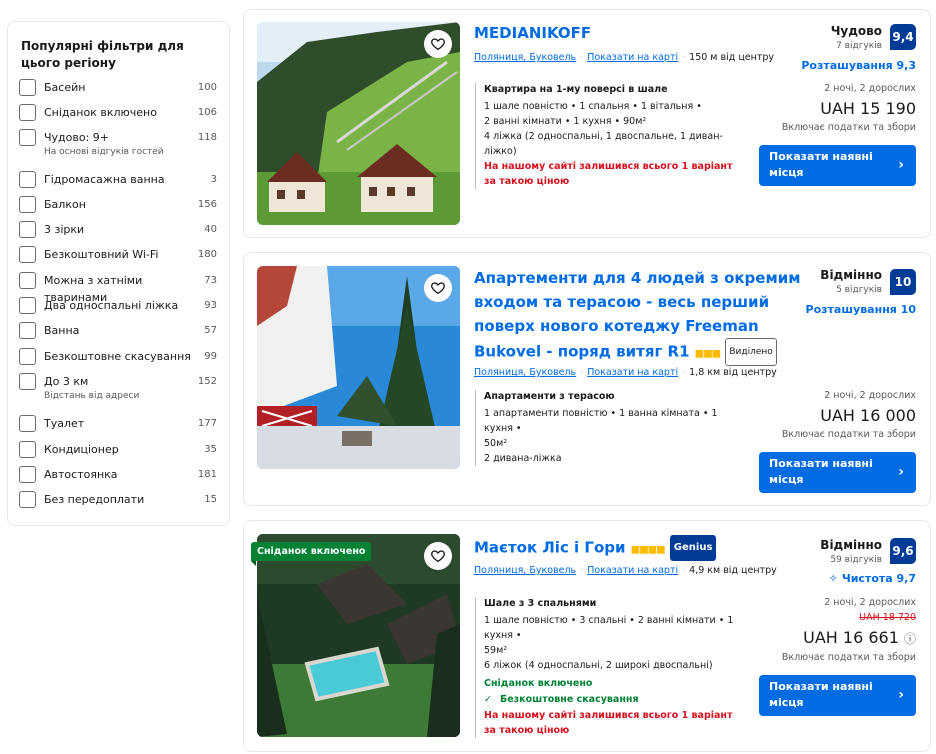  Describe the element at coordinates (118, 387) in the screenshot. I see `filter-distance-3km: До 3 км 152 Відстань від адреси` at that location.